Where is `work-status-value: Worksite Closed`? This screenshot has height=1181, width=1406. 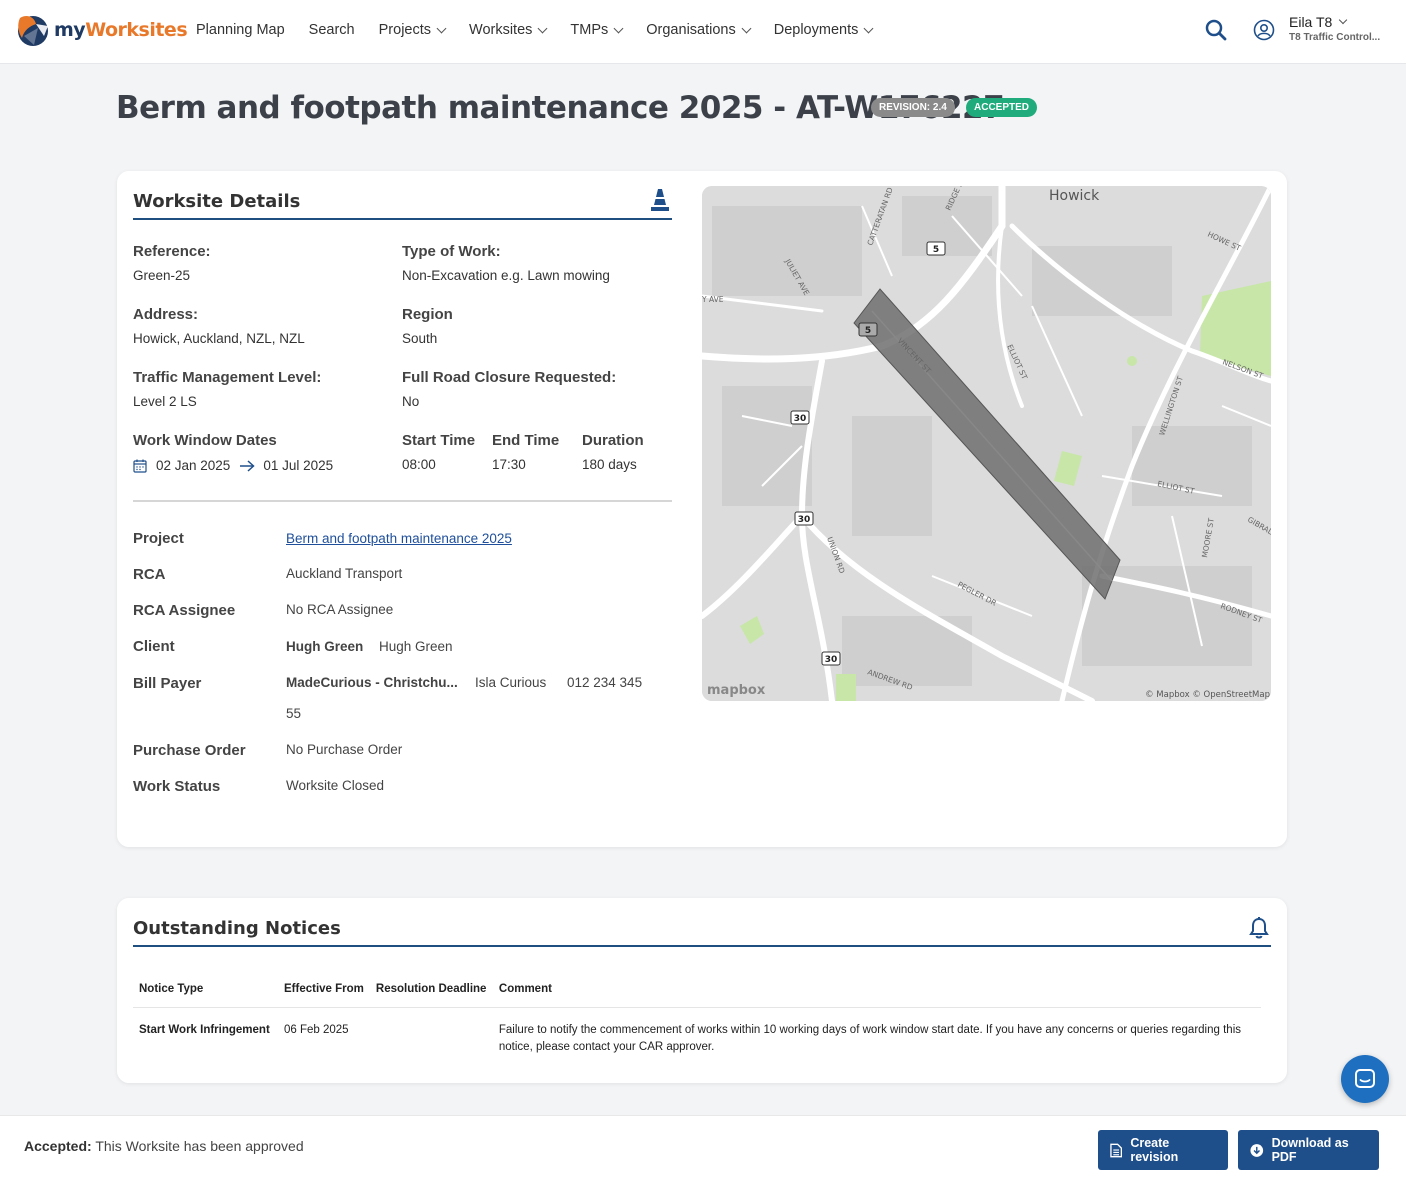 work-status-value: Worksite Closed is located at coordinates (335, 785).